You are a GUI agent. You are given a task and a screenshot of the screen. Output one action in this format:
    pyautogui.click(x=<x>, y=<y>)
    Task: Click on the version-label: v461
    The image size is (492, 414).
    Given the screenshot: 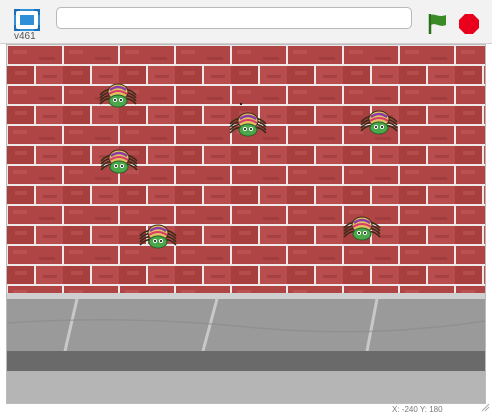 What is the action you would take?
    pyautogui.click(x=25, y=36)
    